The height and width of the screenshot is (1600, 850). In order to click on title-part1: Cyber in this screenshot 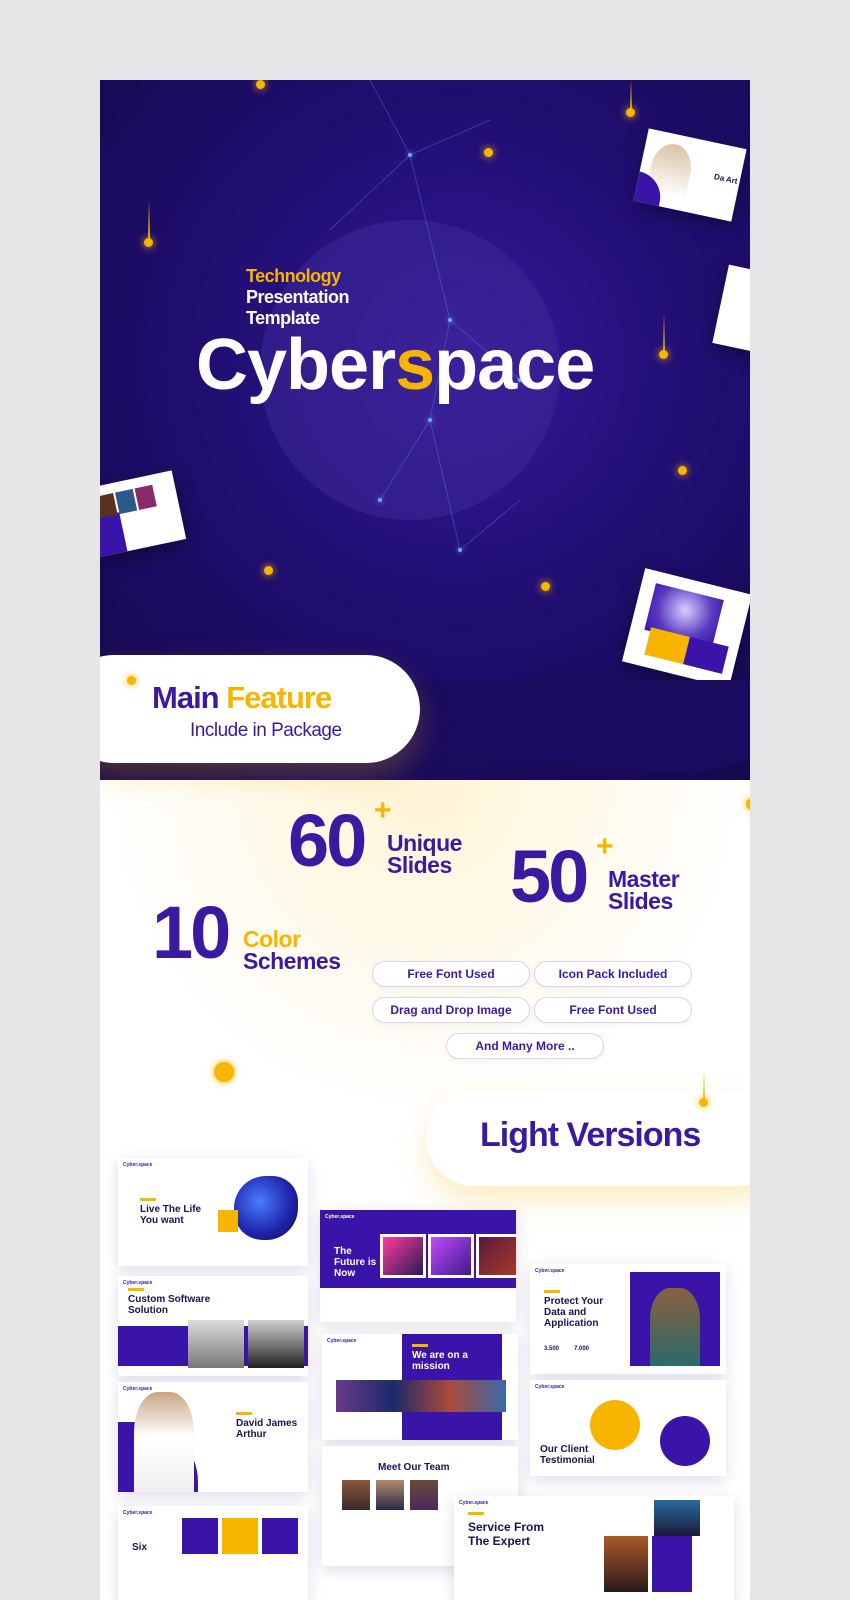, I will do `click(296, 365)`.